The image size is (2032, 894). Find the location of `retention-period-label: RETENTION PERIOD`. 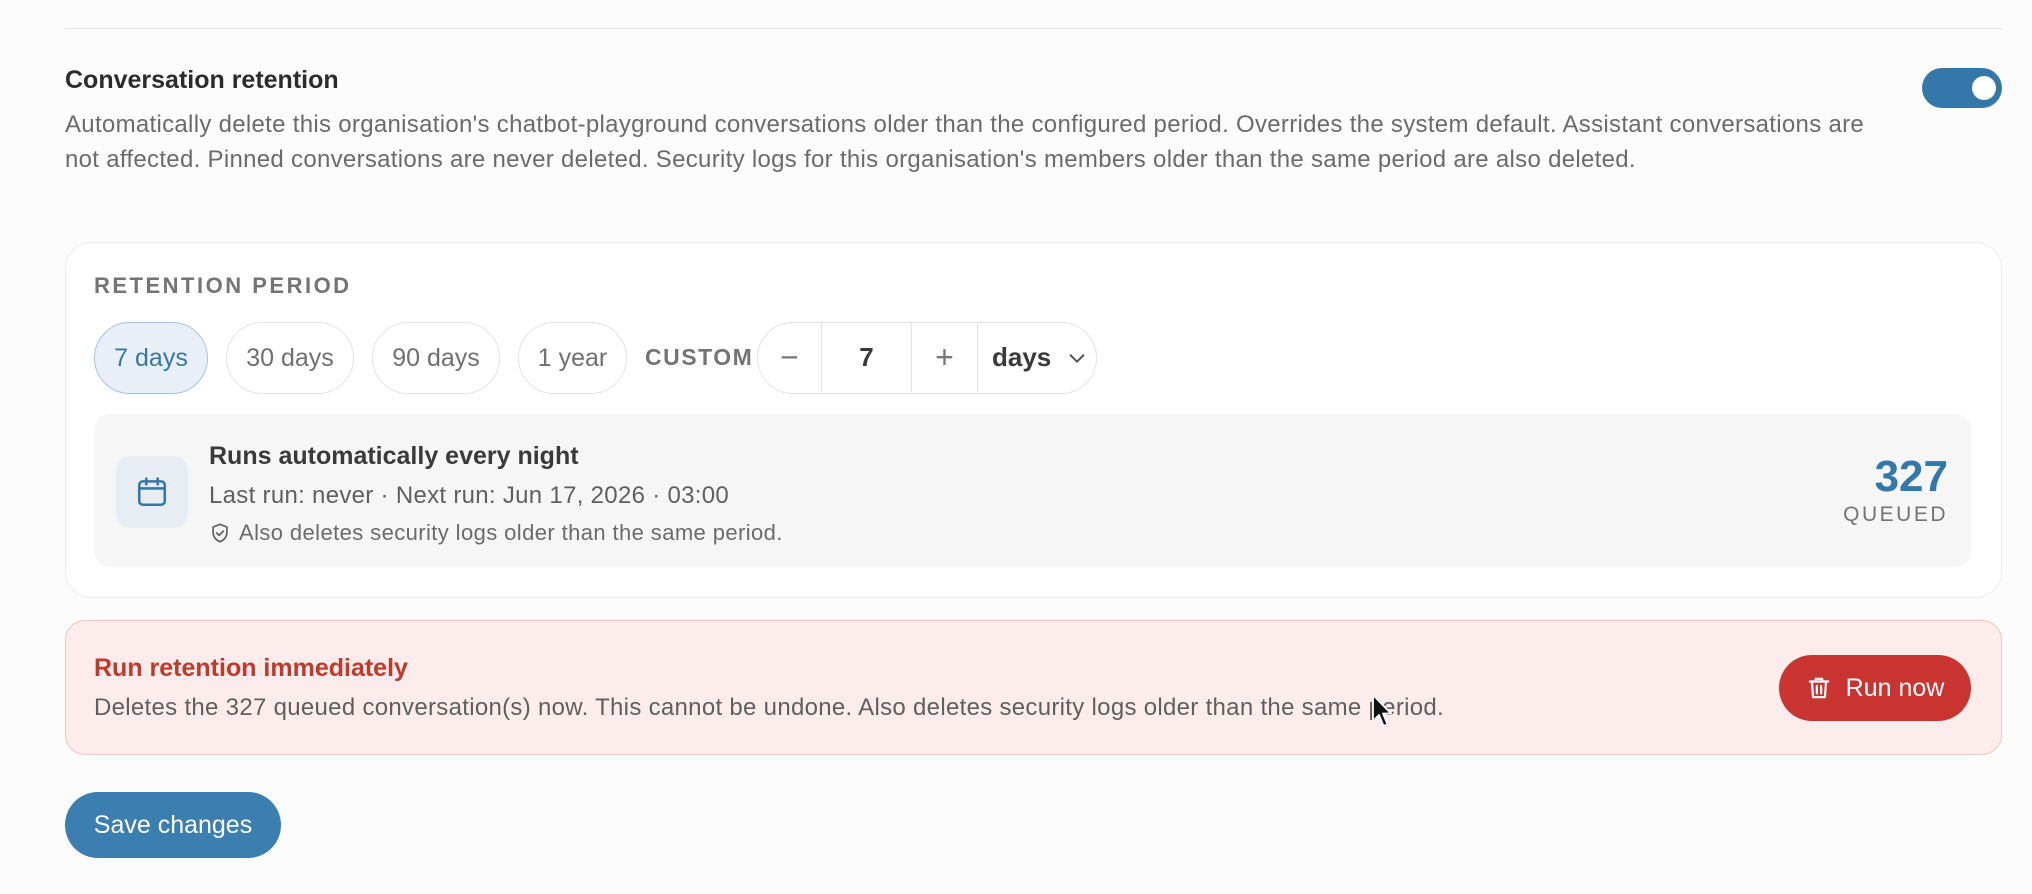

retention-period-label: RETENTION PERIOD is located at coordinates (223, 285).